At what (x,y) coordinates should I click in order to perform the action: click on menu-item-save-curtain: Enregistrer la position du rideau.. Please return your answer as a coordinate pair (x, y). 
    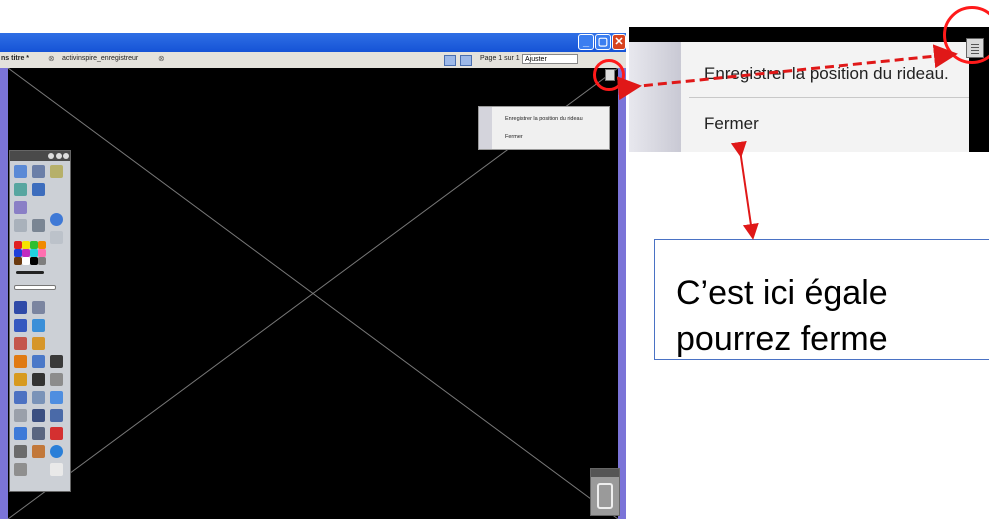
    Looking at the image, I should click on (826, 74).